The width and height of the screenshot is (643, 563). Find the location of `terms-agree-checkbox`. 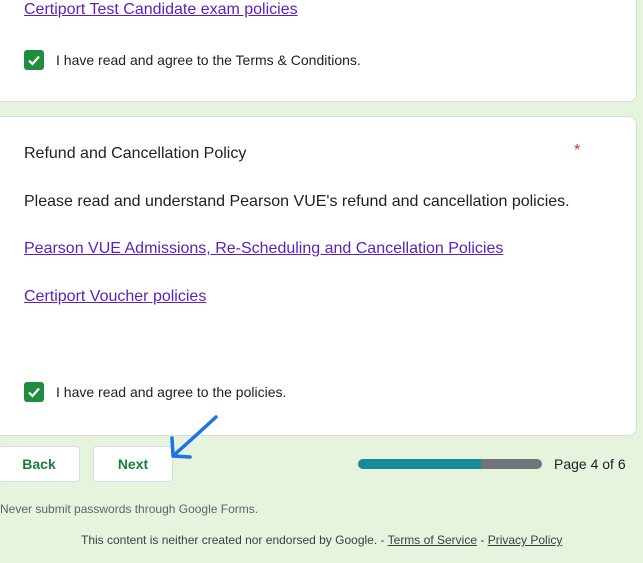

terms-agree-checkbox is located at coordinates (34, 60).